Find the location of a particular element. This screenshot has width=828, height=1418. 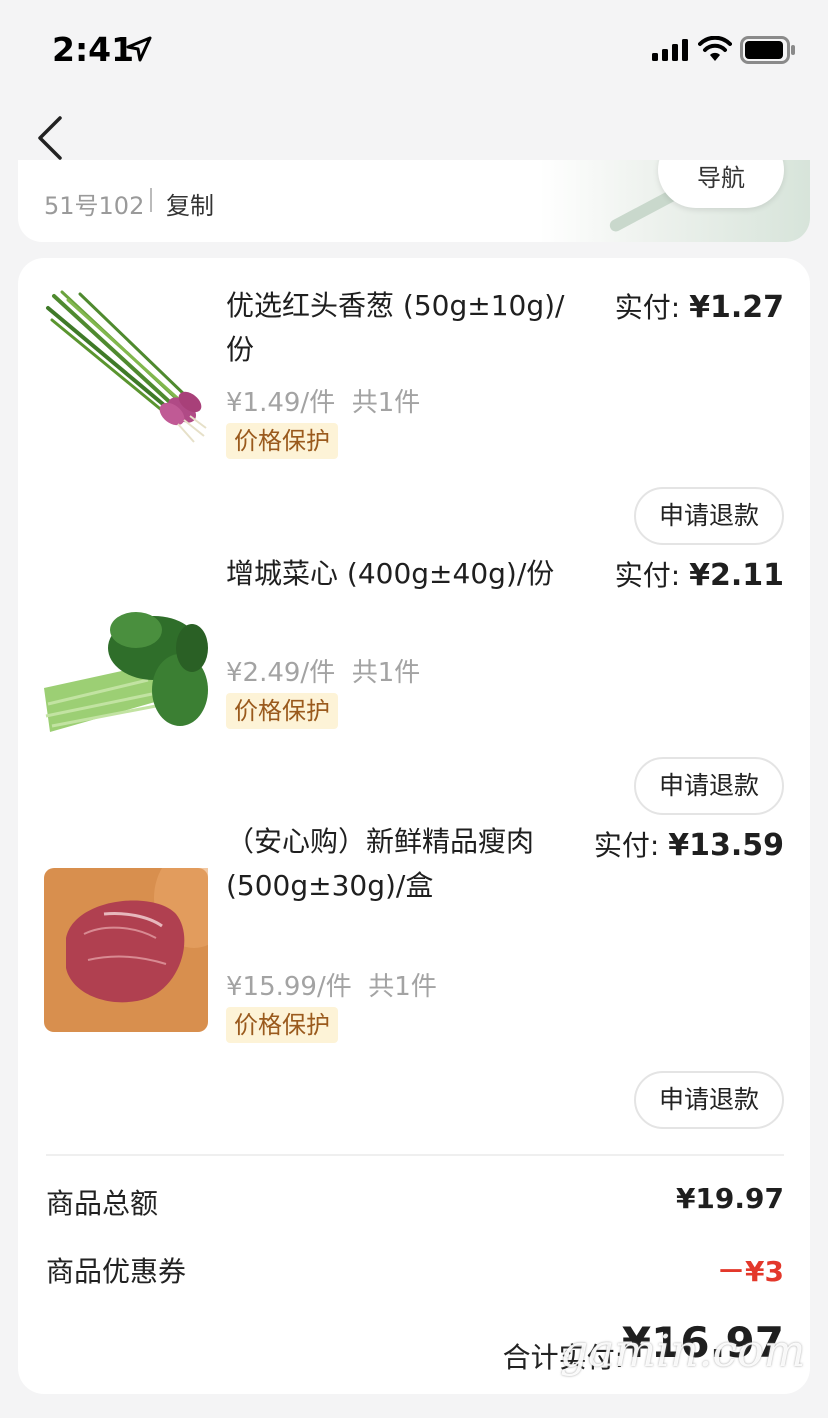

item-price: ¥1.49/件 共1件 is located at coordinates (323, 400).